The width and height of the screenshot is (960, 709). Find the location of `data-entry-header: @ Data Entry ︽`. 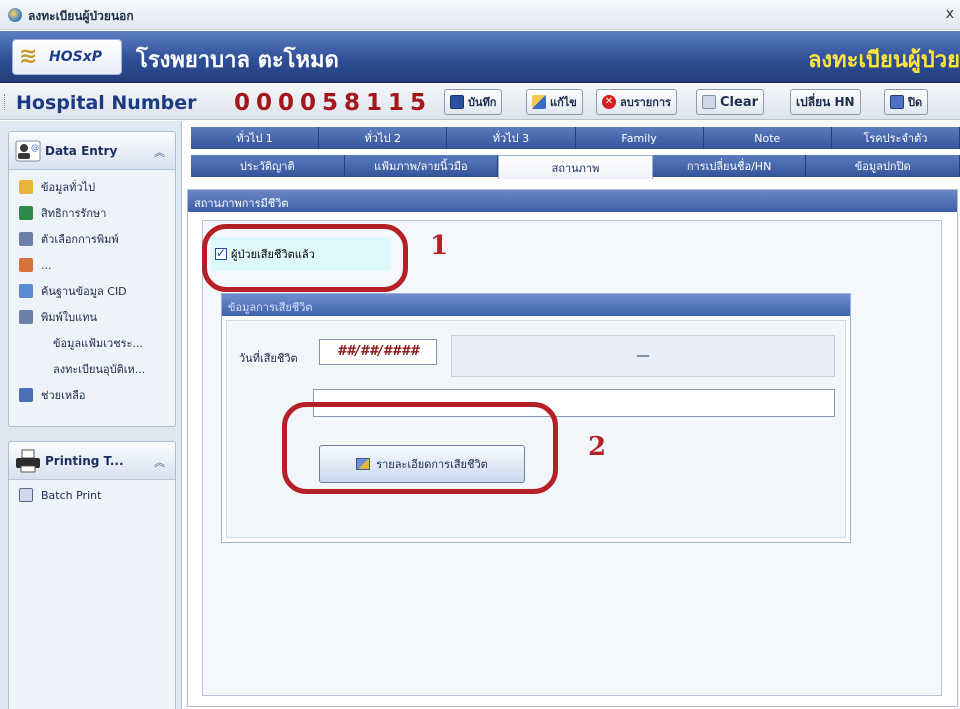

data-entry-header: @ Data Entry ︽ is located at coordinates (92, 151).